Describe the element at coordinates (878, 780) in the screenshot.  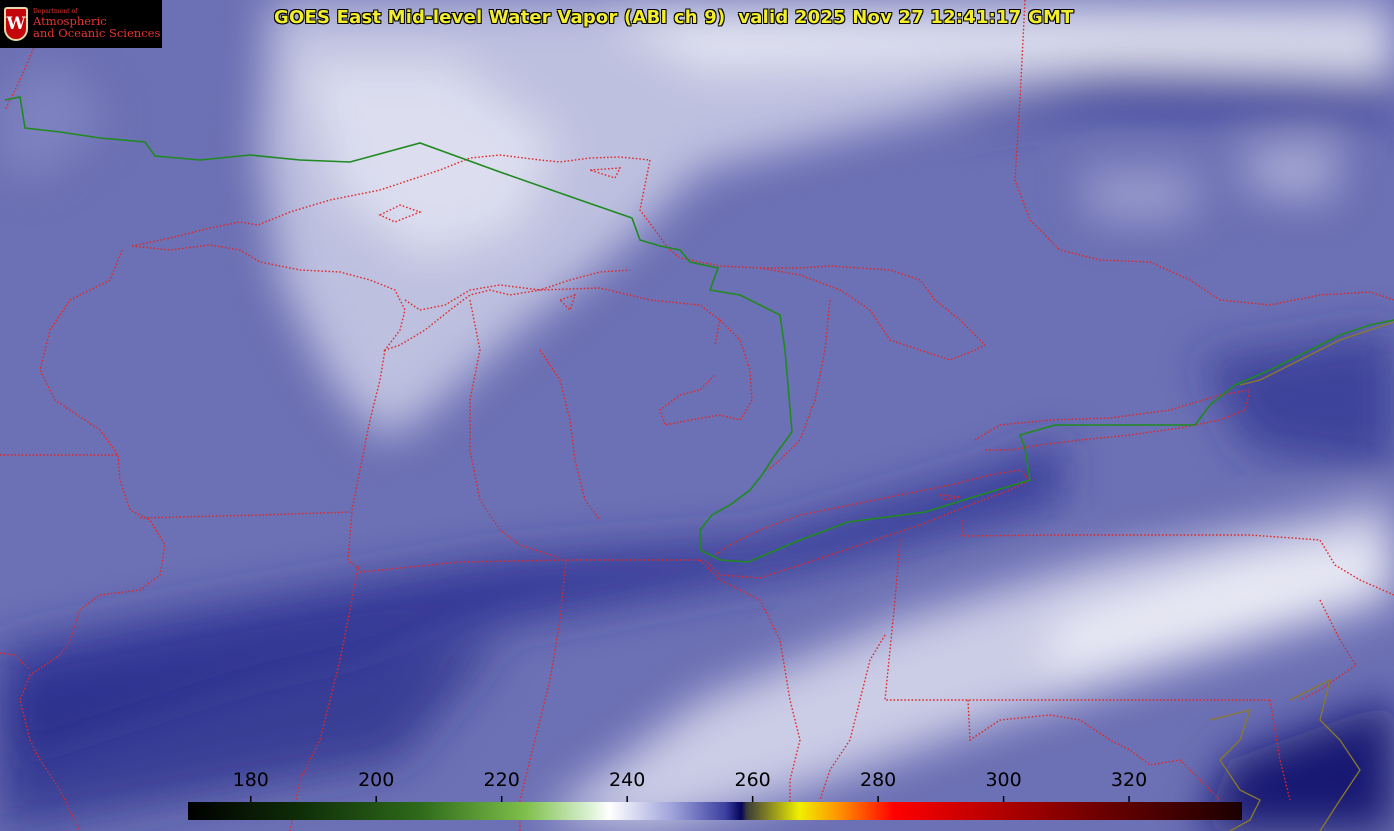
I see `colorbar-tick-label: 280` at that location.